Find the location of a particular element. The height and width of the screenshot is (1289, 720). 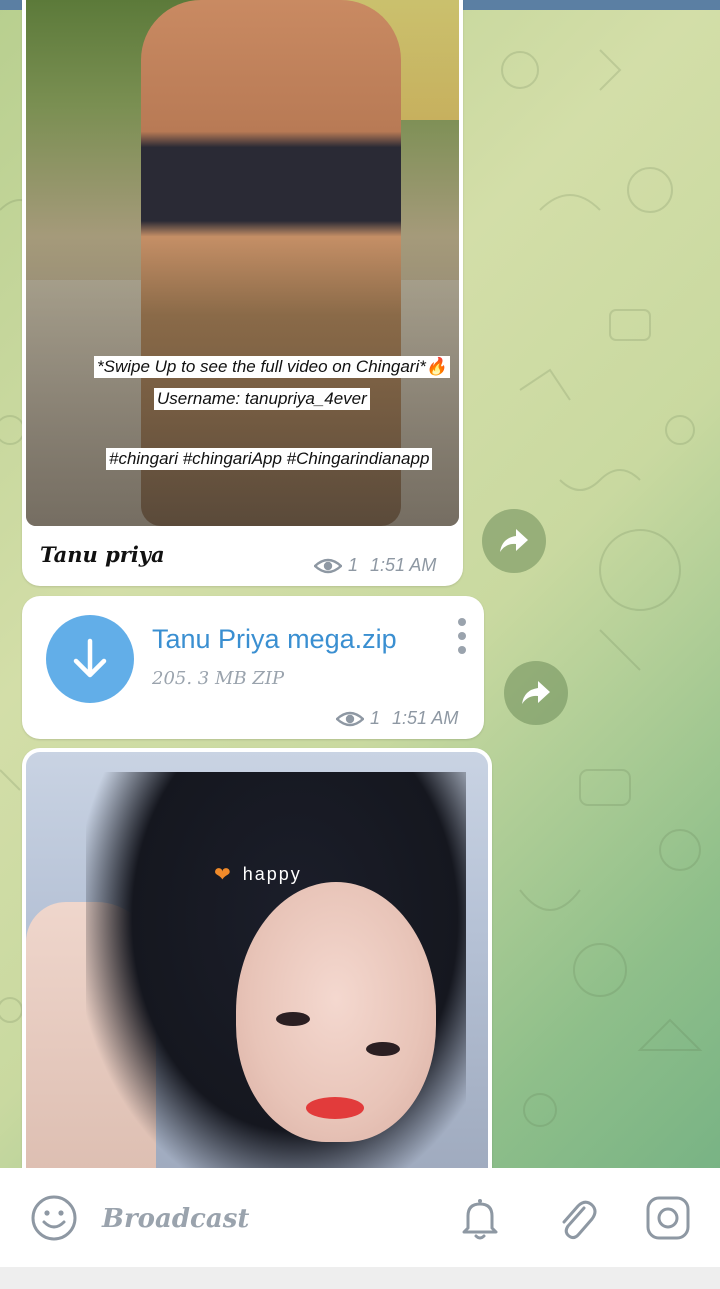

instagram-icon is located at coordinates (668, 1218).